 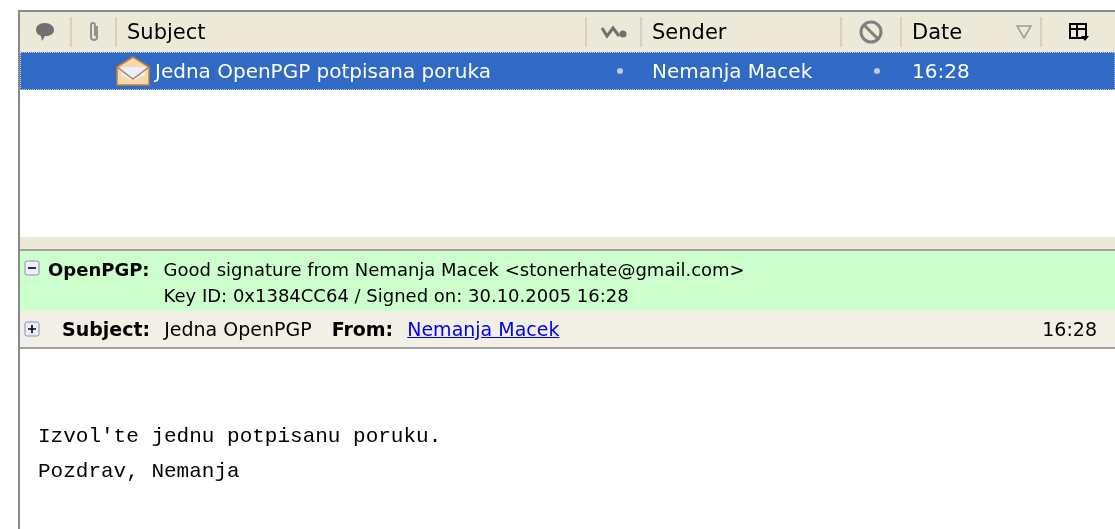 I want to click on collapse-icon, so click(x=32, y=268).